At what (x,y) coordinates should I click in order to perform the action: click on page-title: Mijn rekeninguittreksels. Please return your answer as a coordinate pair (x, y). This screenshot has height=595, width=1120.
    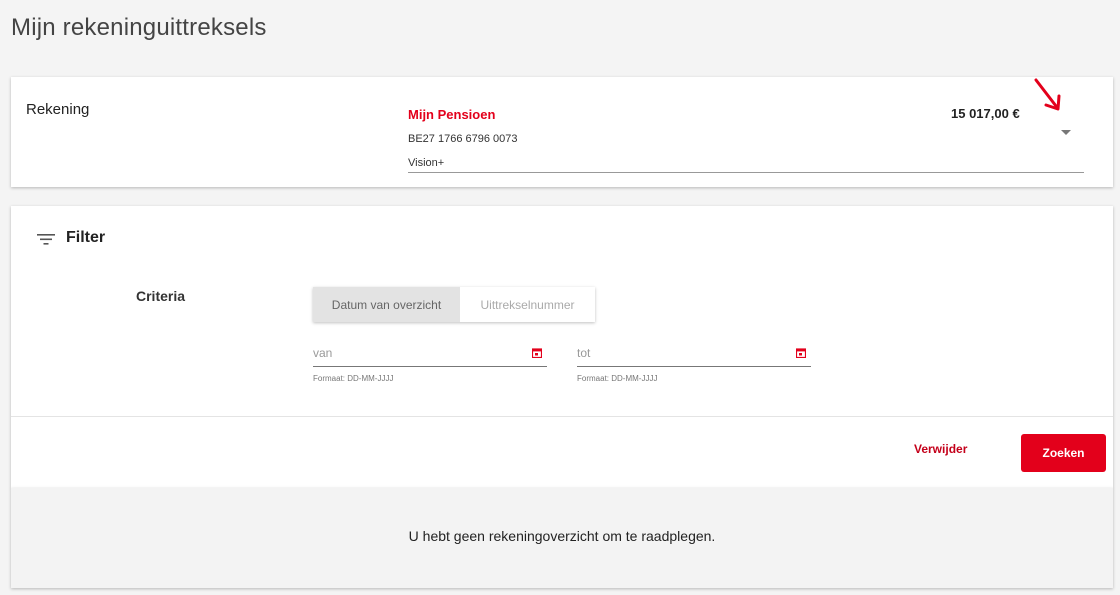
    Looking at the image, I should click on (139, 27).